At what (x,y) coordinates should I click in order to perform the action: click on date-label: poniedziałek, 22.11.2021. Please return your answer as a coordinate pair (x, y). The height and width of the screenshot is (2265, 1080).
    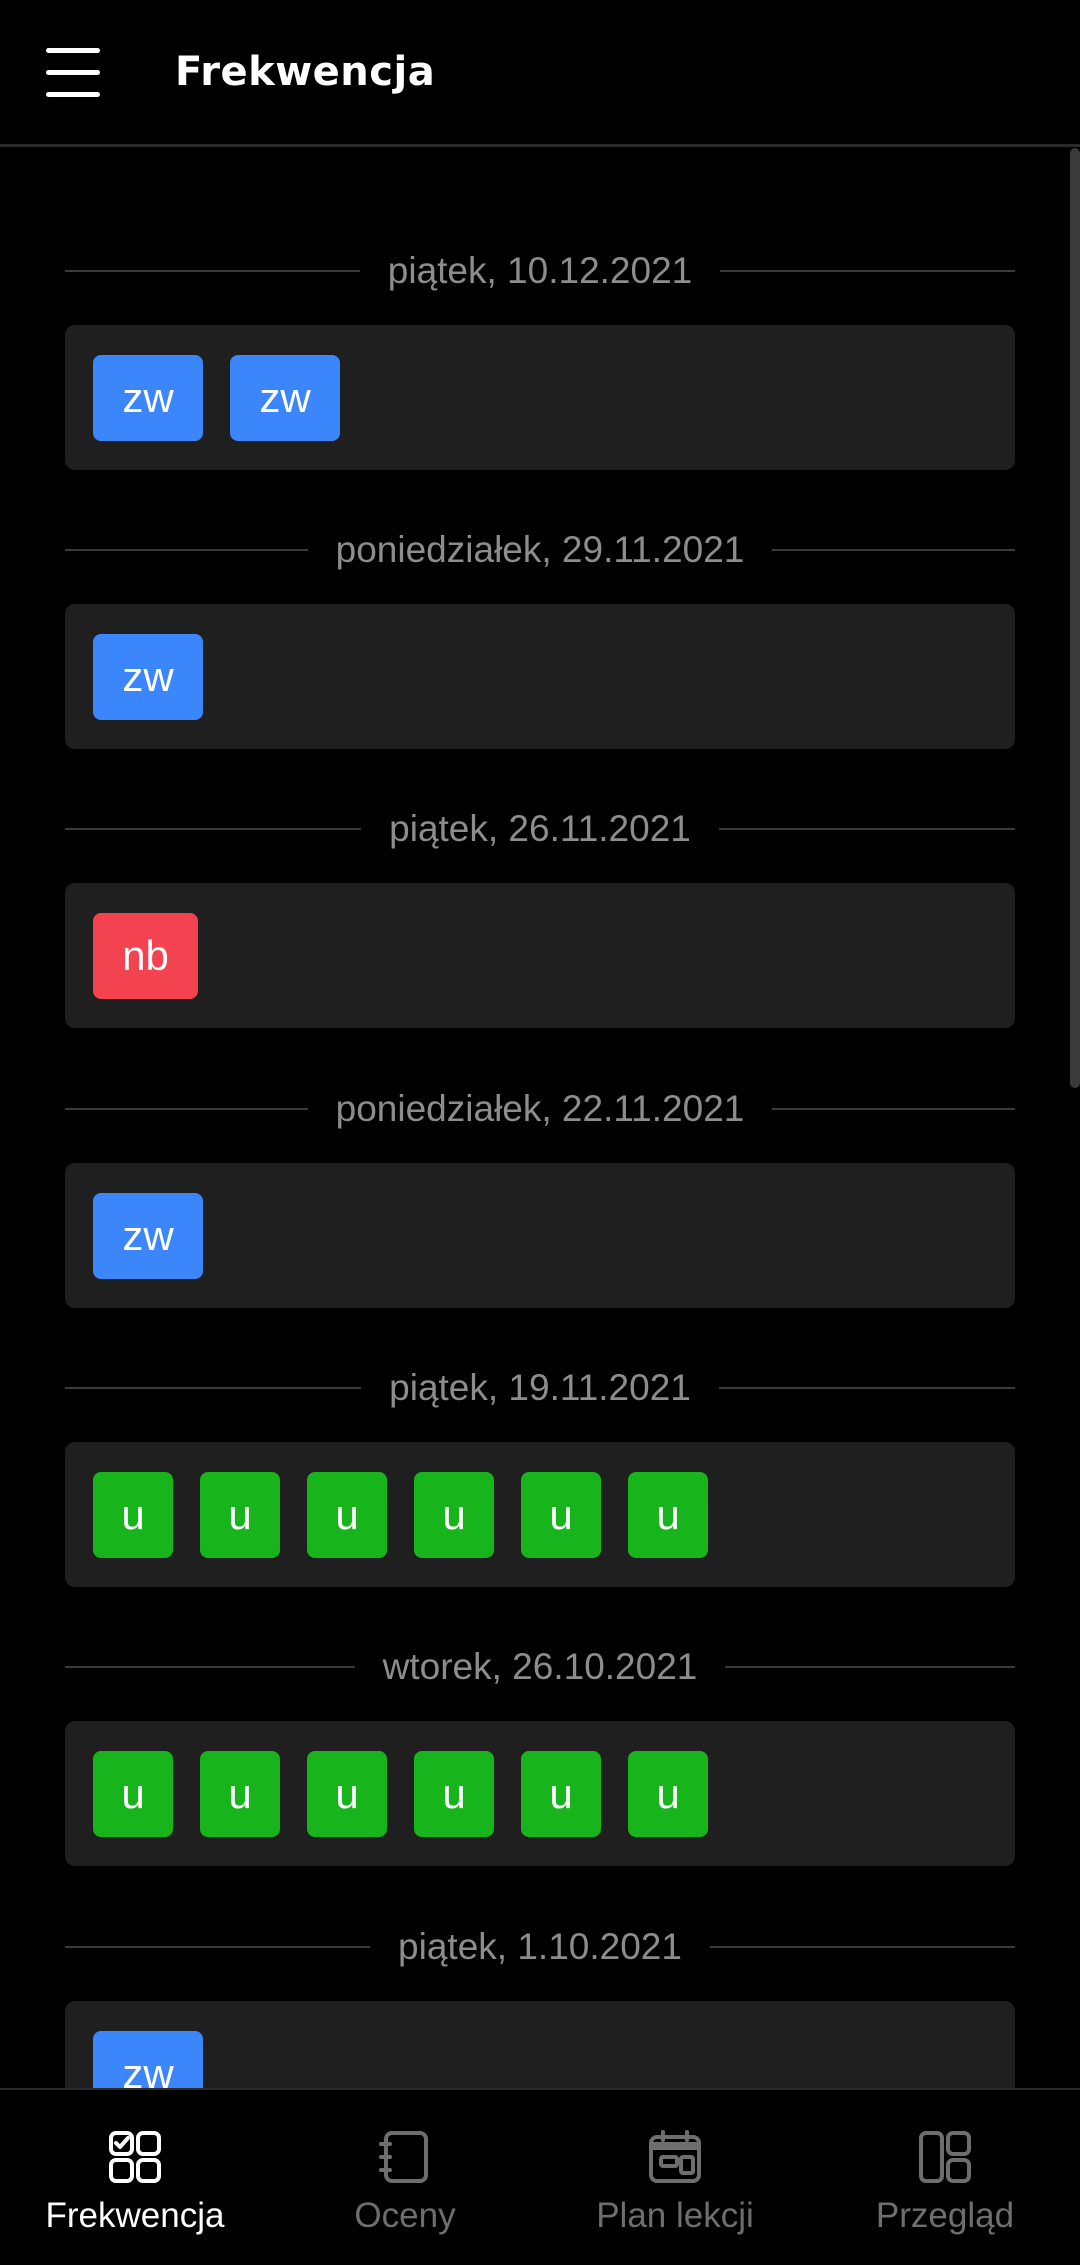
    Looking at the image, I should click on (540, 1108).